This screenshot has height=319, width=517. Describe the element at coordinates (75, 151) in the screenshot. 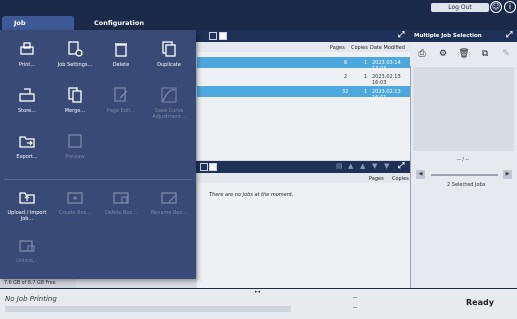

I see `menu-preview: Preview` at that location.